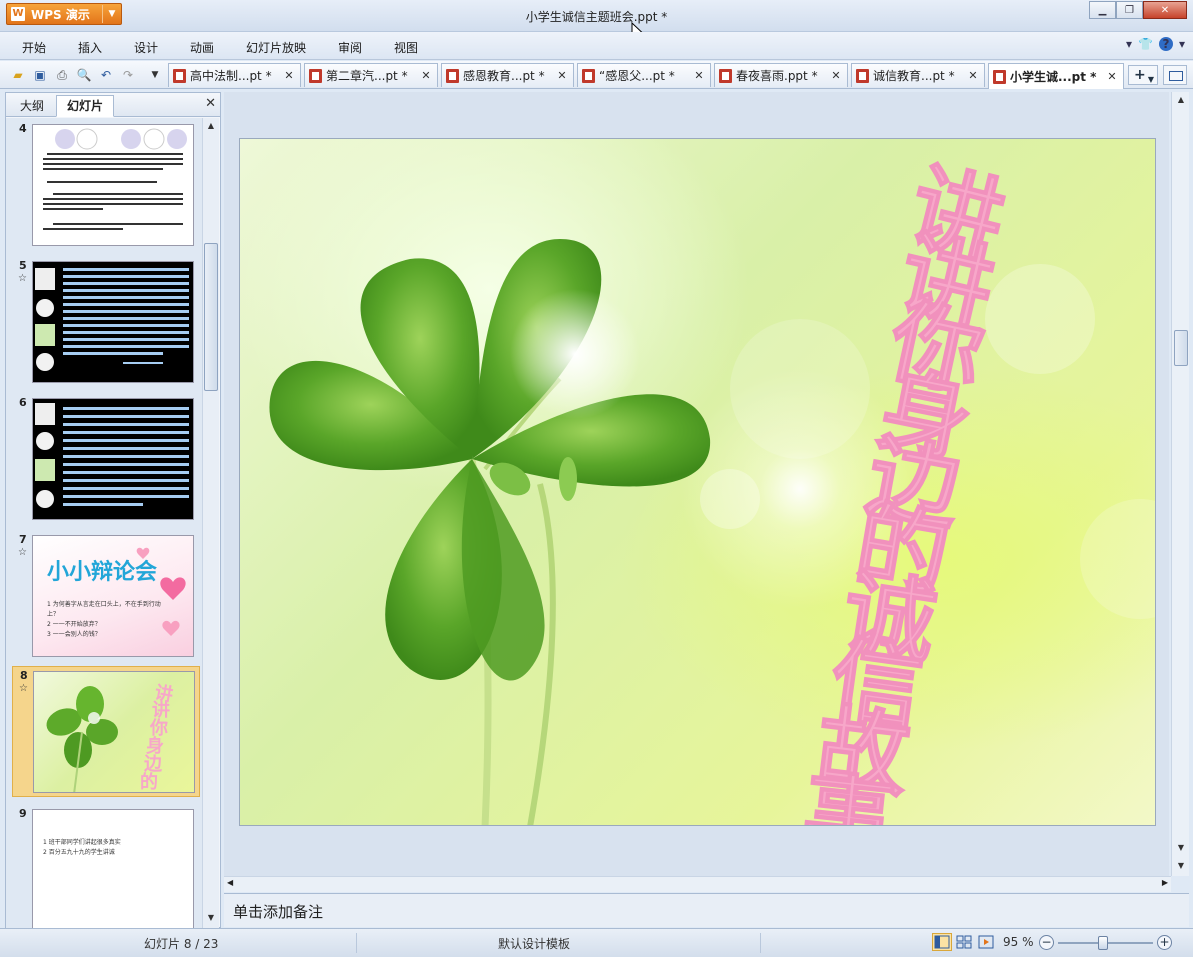  I want to click on slide-thumbnail-8: 8 ☆ 讲 讲 你 身 边 的, so click(106, 731).